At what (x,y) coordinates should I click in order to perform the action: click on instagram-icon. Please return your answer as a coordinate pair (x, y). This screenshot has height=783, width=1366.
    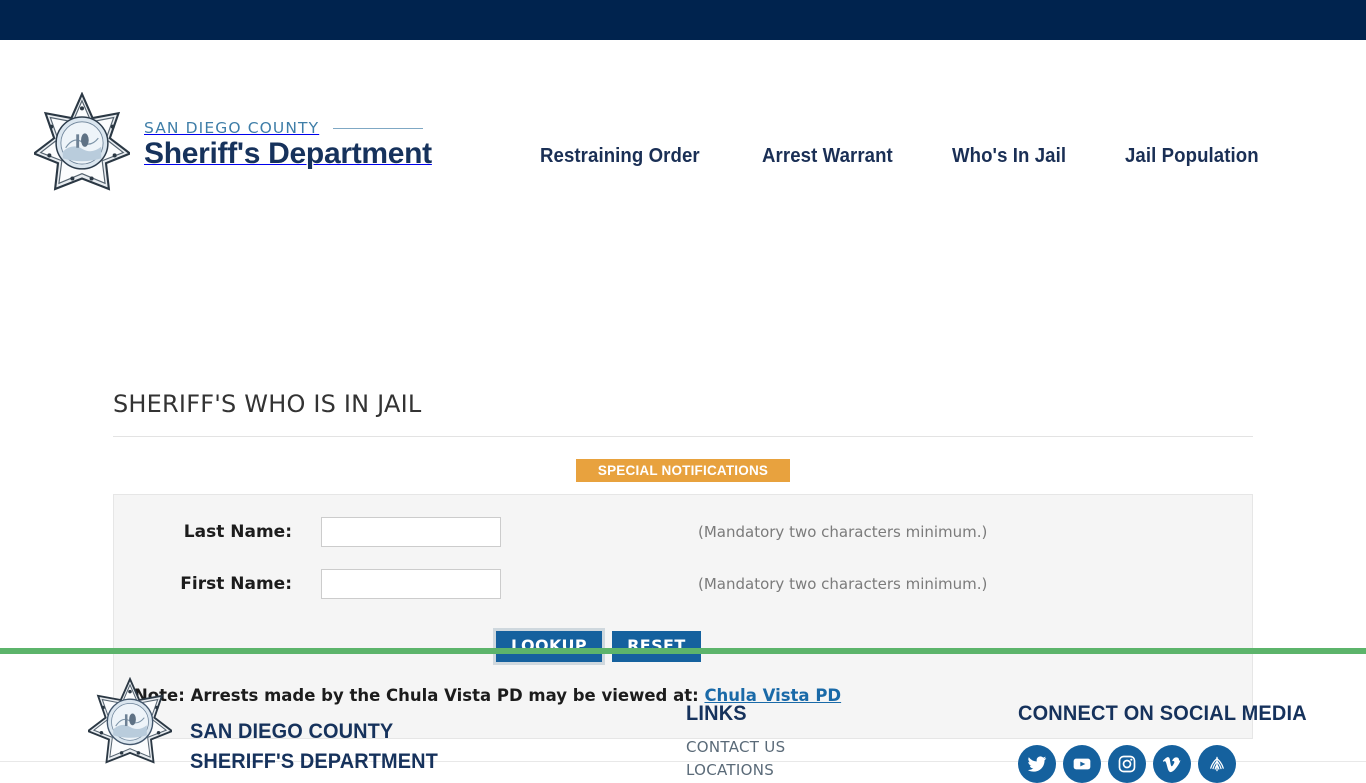
    Looking at the image, I should click on (1127, 764).